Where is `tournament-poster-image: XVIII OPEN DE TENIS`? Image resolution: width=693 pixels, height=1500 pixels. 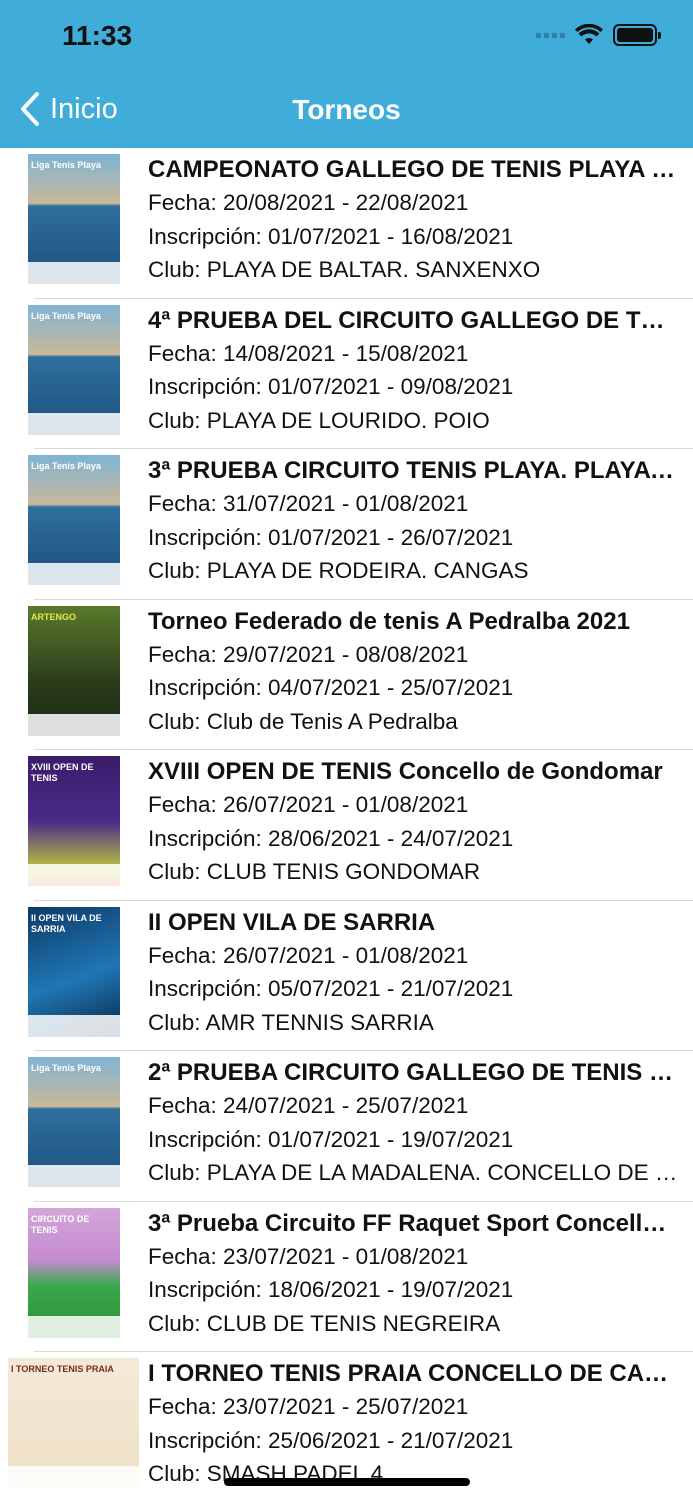
tournament-poster-image: XVIII OPEN DE TENIS is located at coordinates (74, 821).